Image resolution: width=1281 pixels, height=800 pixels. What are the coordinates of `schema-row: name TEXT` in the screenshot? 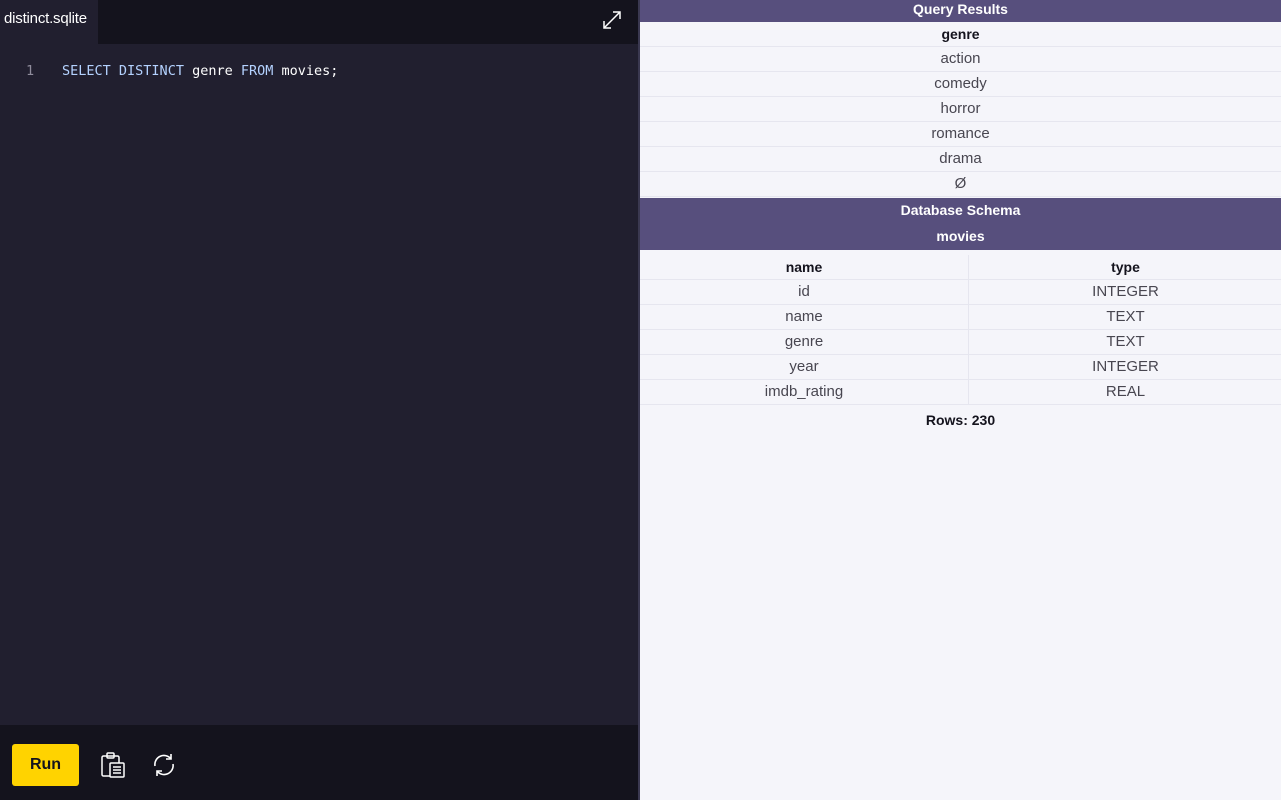 It's located at (960, 317).